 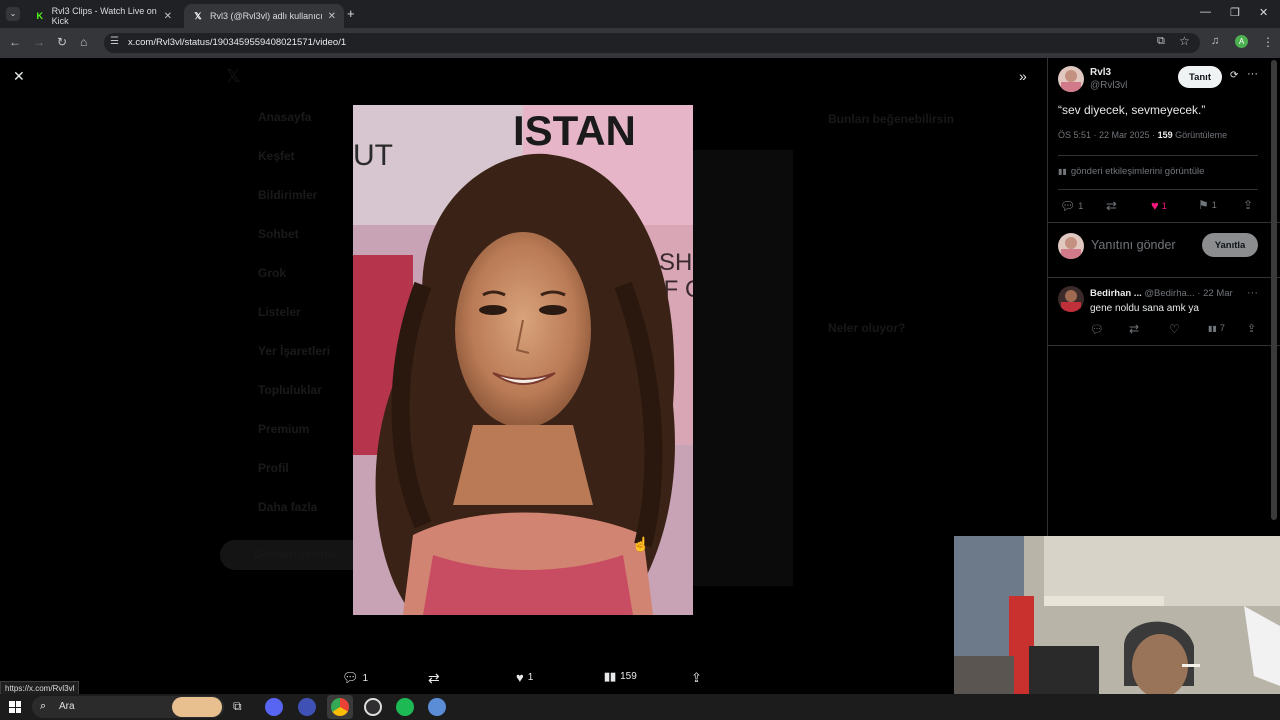 What do you see at coordinates (1108, 85) in the screenshot?
I see `author-handle: @Rvl3vl` at bounding box center [1108, 85].